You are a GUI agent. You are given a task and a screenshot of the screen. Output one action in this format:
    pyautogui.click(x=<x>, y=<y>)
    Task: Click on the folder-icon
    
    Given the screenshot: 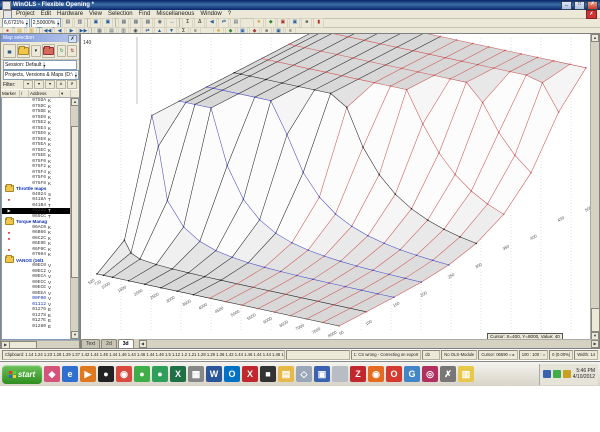 What is the action you would take?
    pyautogui.click(x=9, y=259)
    